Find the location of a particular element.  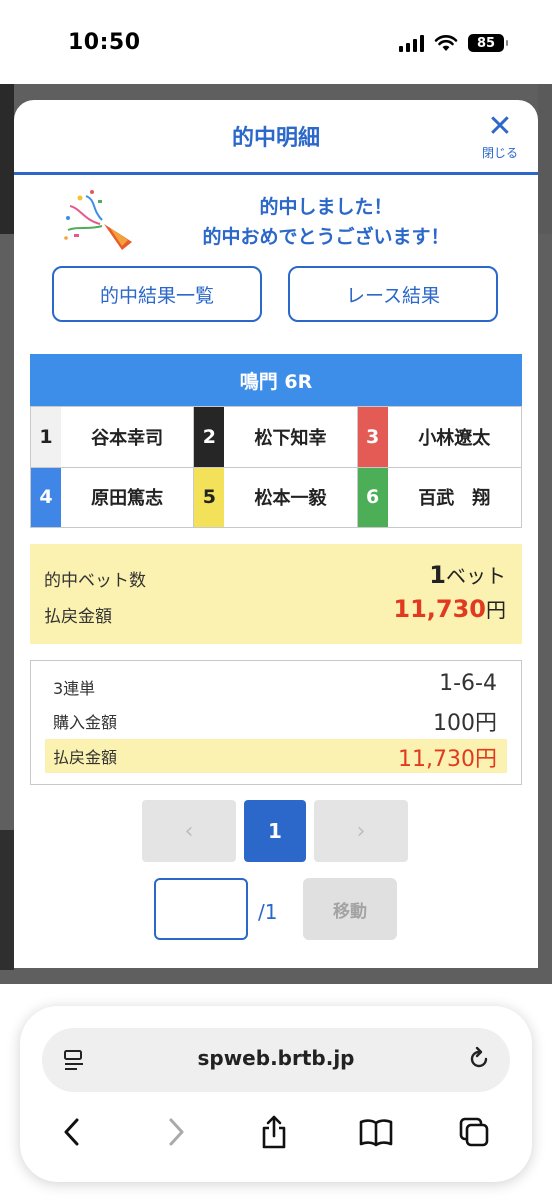

hit-bets-value: 1ベット is located at coordinates (467, 574).